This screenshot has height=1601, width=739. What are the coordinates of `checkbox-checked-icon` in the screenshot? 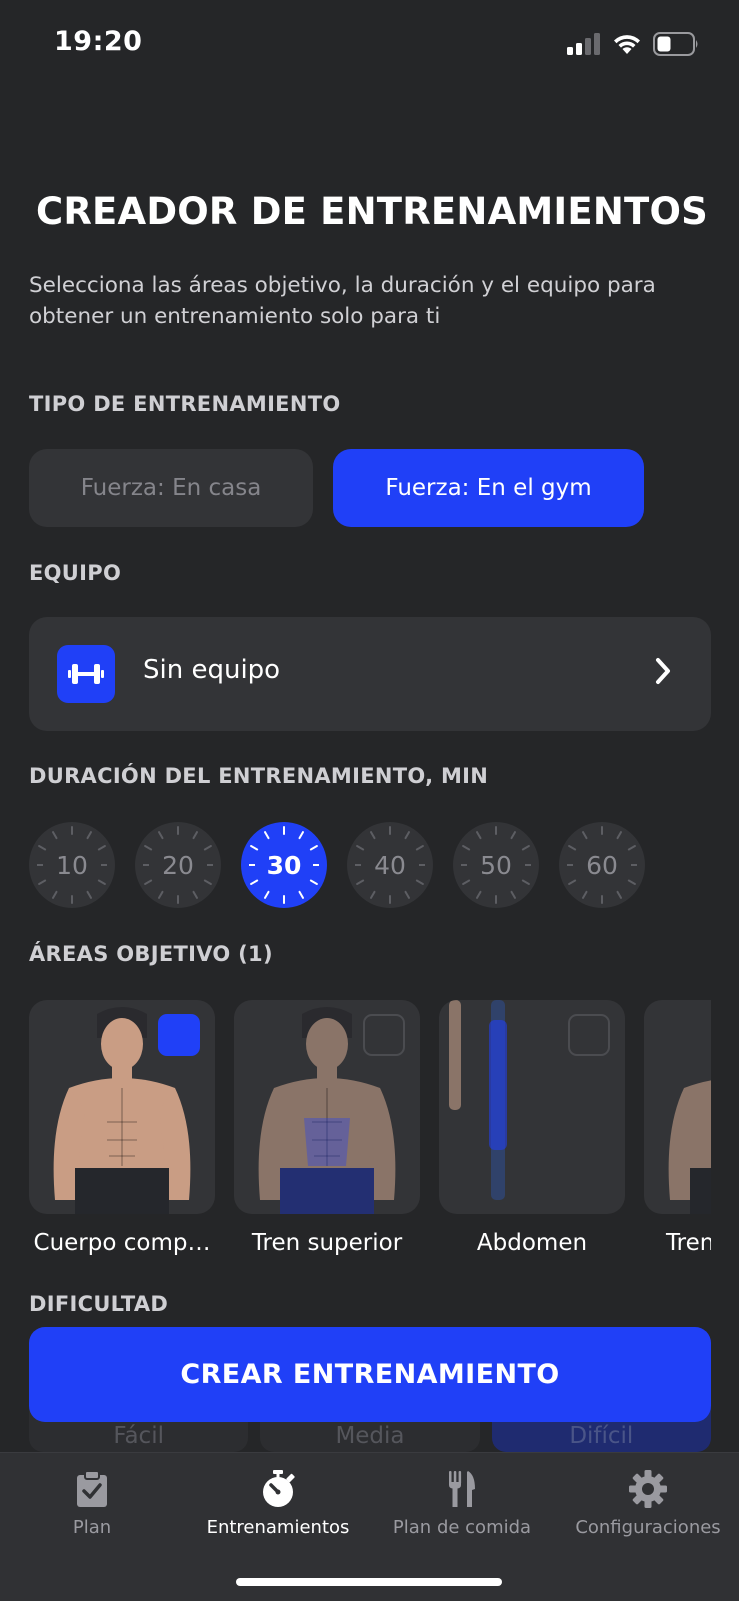 It's located at (179, 1035).